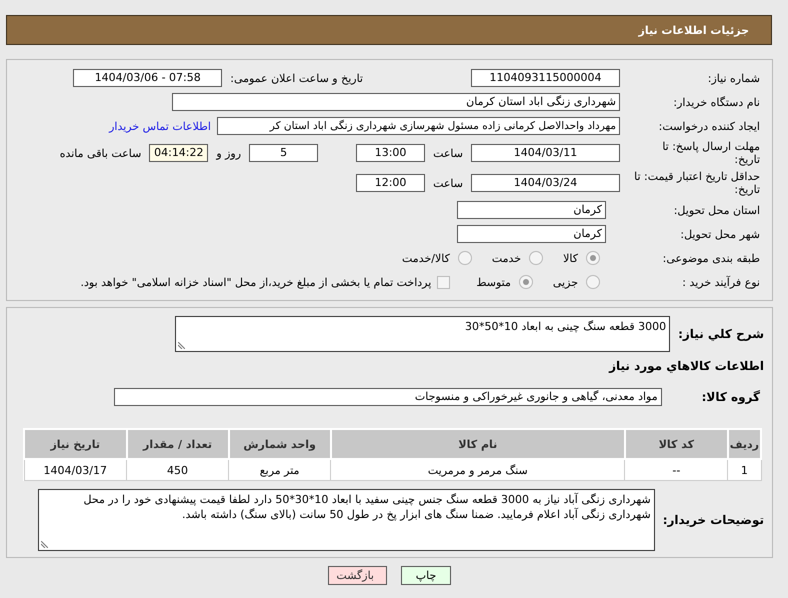 The height and width of the screenshot is (598, 788). I want to click on table-cell: سنگ مرمر و مرمریت, so click(477, 469).